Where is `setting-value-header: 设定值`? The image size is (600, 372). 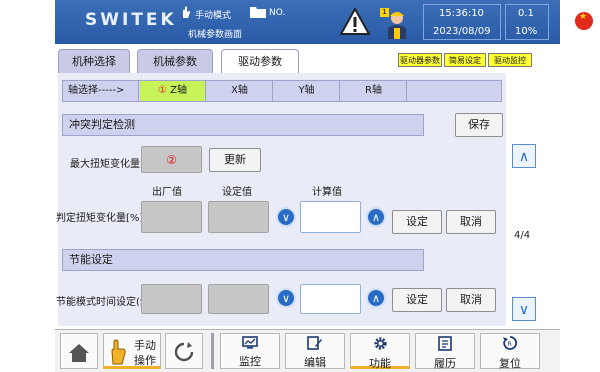 setting-value-header: 设定值 is located at coordinates (237, 192).